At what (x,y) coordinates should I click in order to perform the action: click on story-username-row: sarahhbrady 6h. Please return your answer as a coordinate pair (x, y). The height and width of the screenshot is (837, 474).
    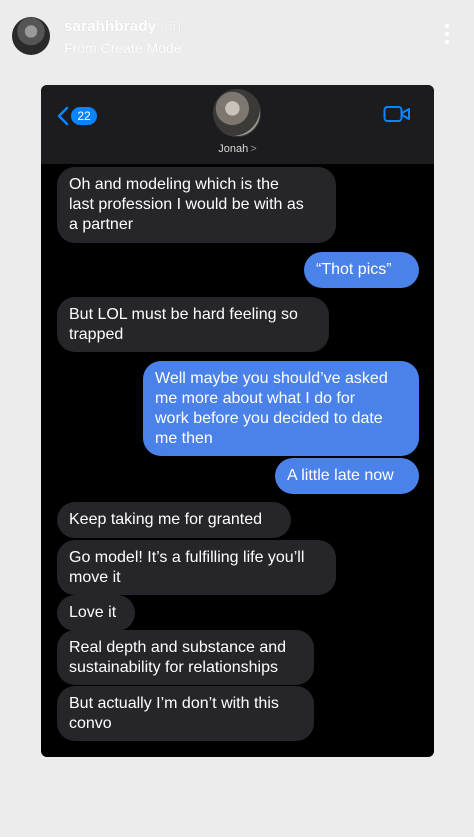
    Looking at the image, I should click on (122, 26).